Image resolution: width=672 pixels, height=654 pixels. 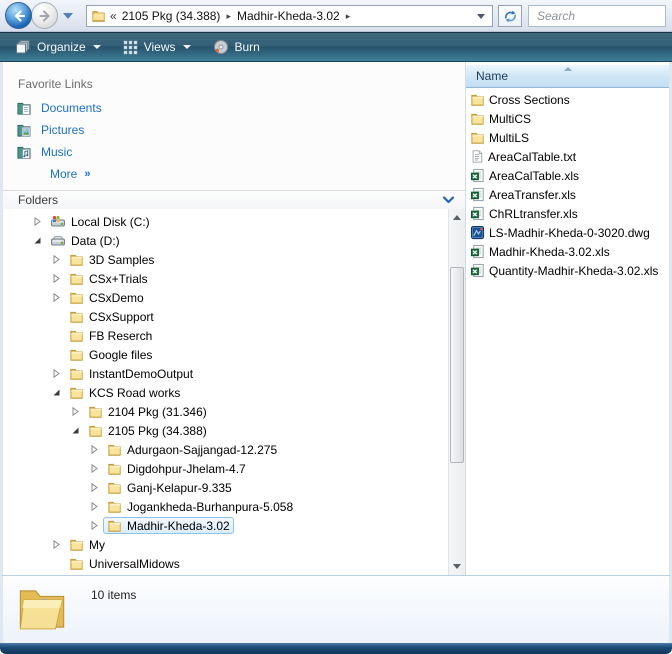 What do you see at coordinates (225, 316) in the screenshot?
I see `tree-item-csxsupport: CSxSupport` at bounding box center [225, 316].